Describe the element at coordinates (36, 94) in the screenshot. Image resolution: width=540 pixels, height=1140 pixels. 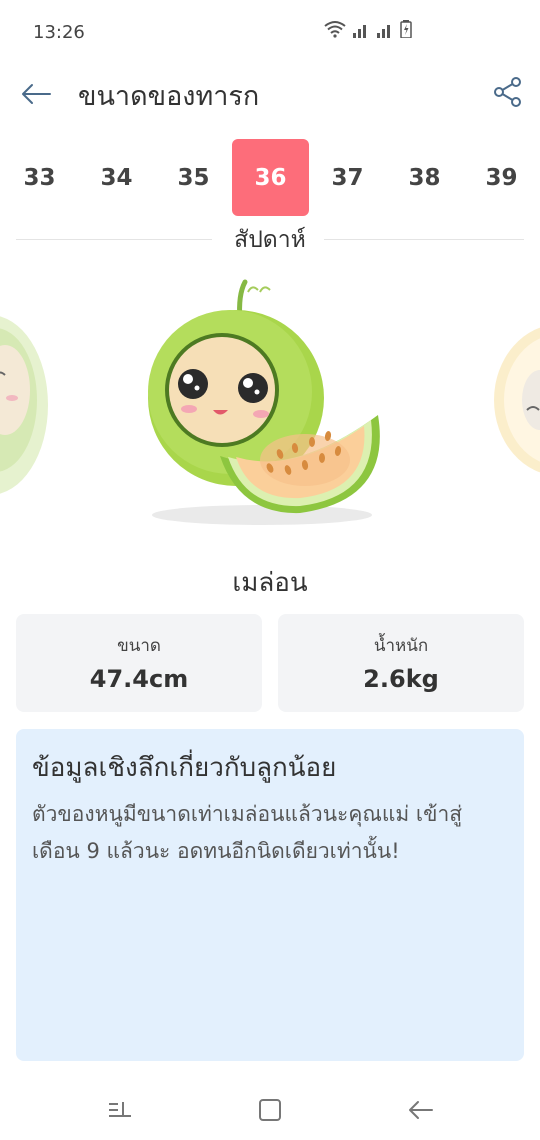
I see `back-arrow-icon` at that location.